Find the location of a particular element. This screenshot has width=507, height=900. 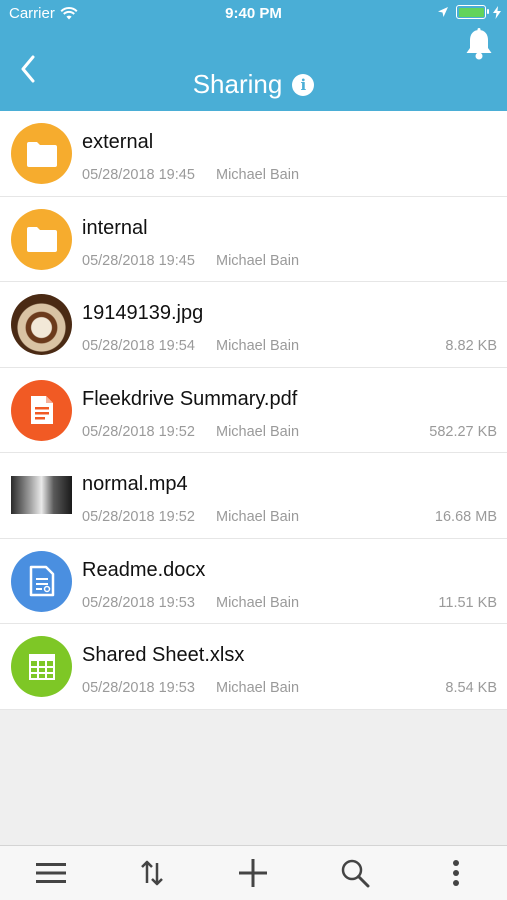

document-icon is located at coordinates (41, 581).